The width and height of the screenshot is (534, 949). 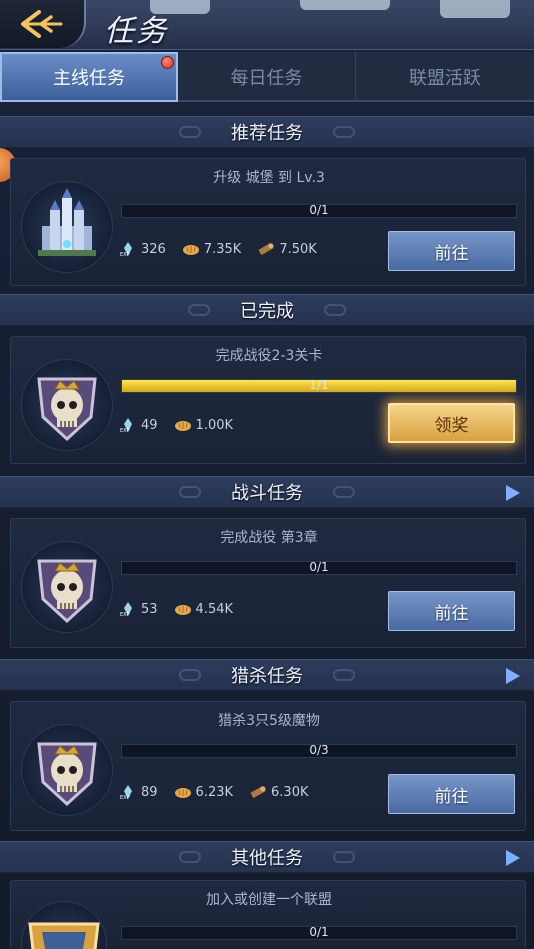 I want to click on reward-list: EXP 49 1.00K, so click(x=184, y=425).